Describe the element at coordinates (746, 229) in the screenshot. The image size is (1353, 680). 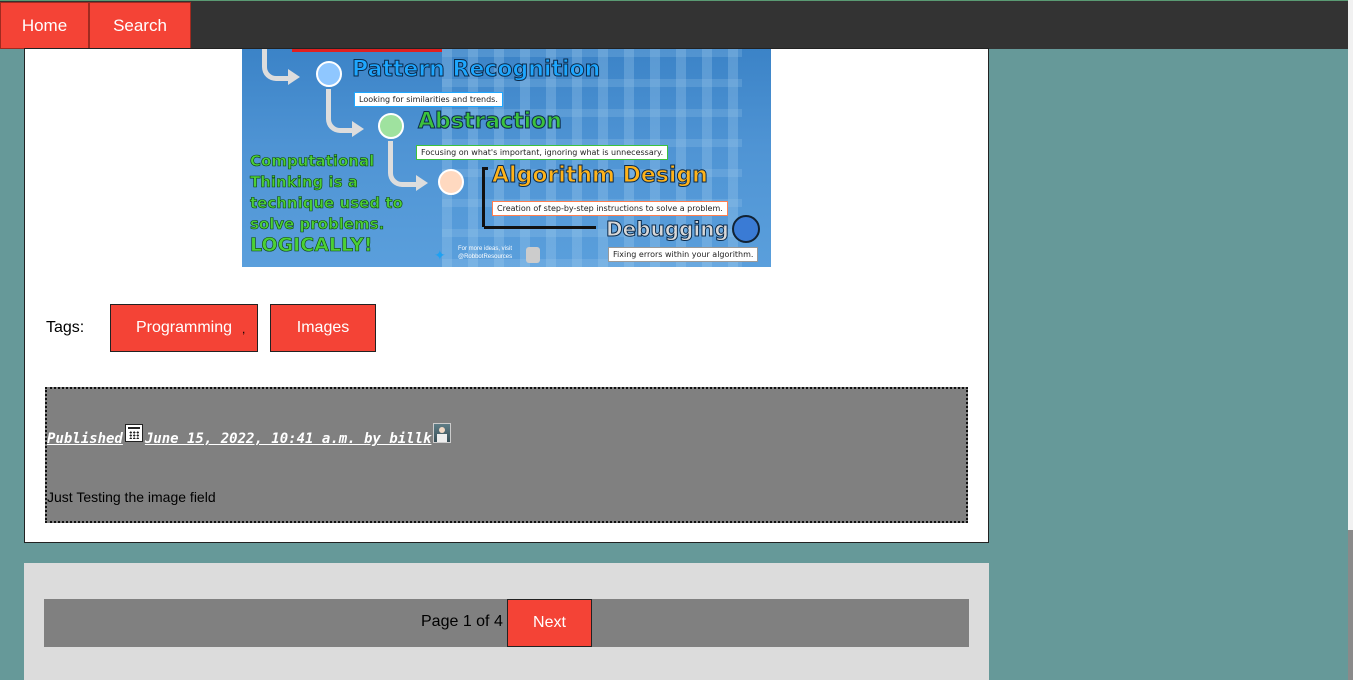
I see `bug-icon` at that location.